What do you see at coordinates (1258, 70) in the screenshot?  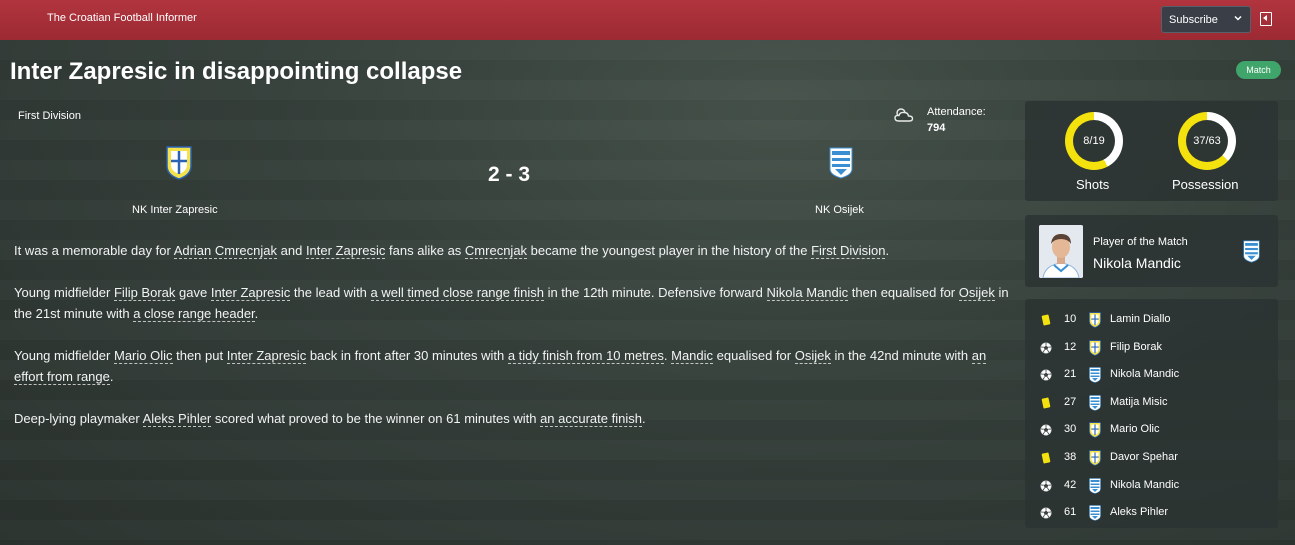 I see `article-tag-badge: Match` at bounding box center [1258, 70].